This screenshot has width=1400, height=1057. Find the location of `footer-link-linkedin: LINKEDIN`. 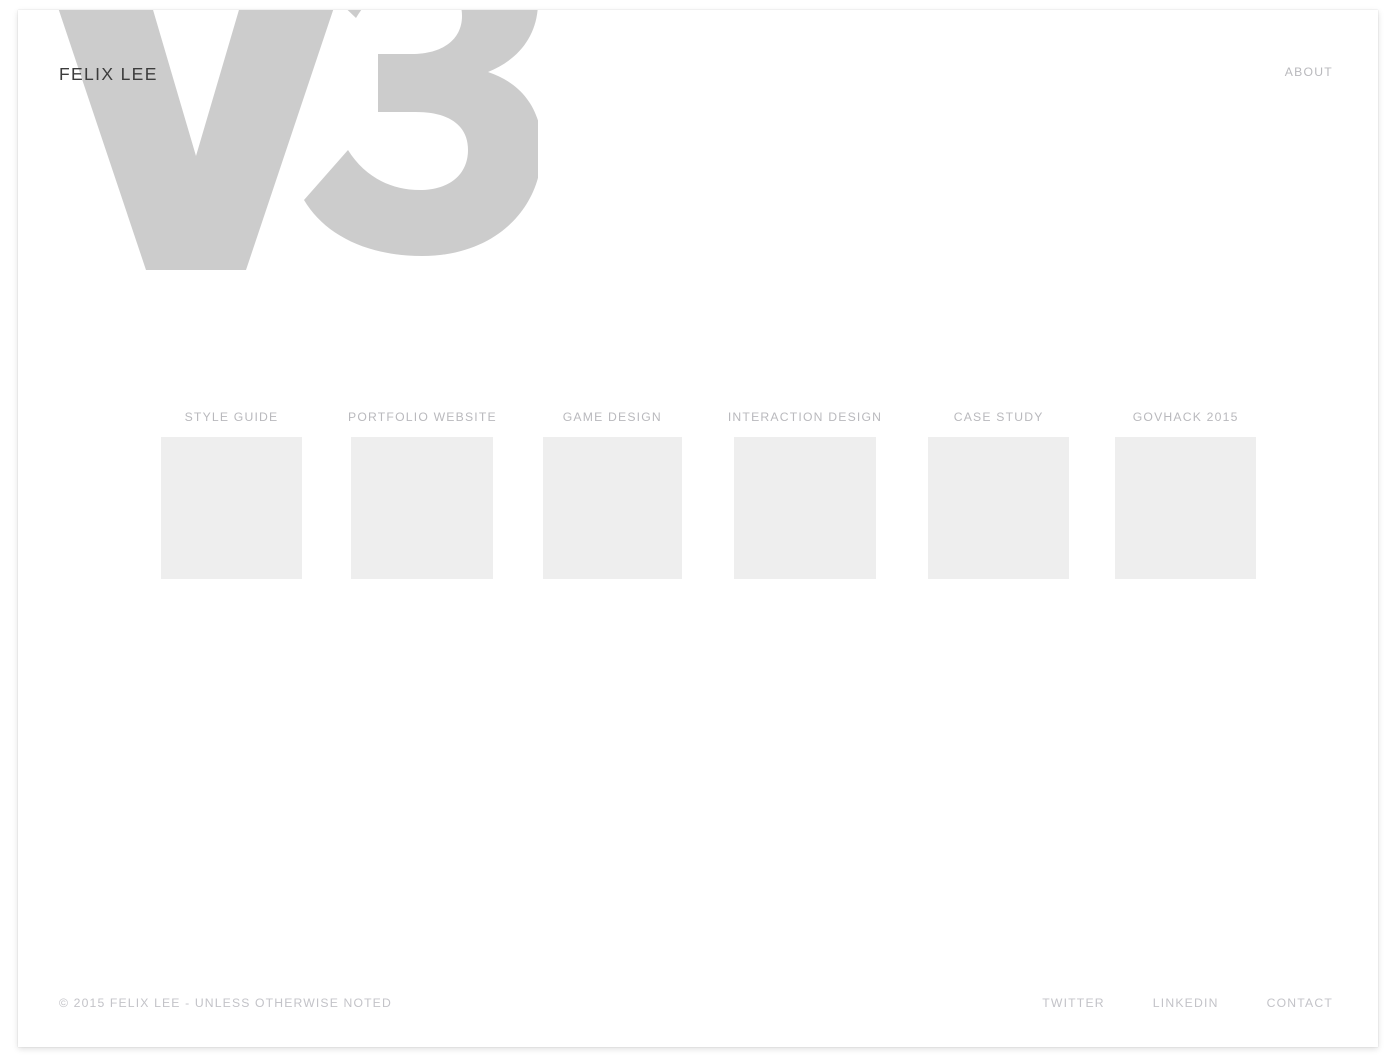

footer-link-linkedin: LINKEDIN is located at coordinates (1186, 1003).